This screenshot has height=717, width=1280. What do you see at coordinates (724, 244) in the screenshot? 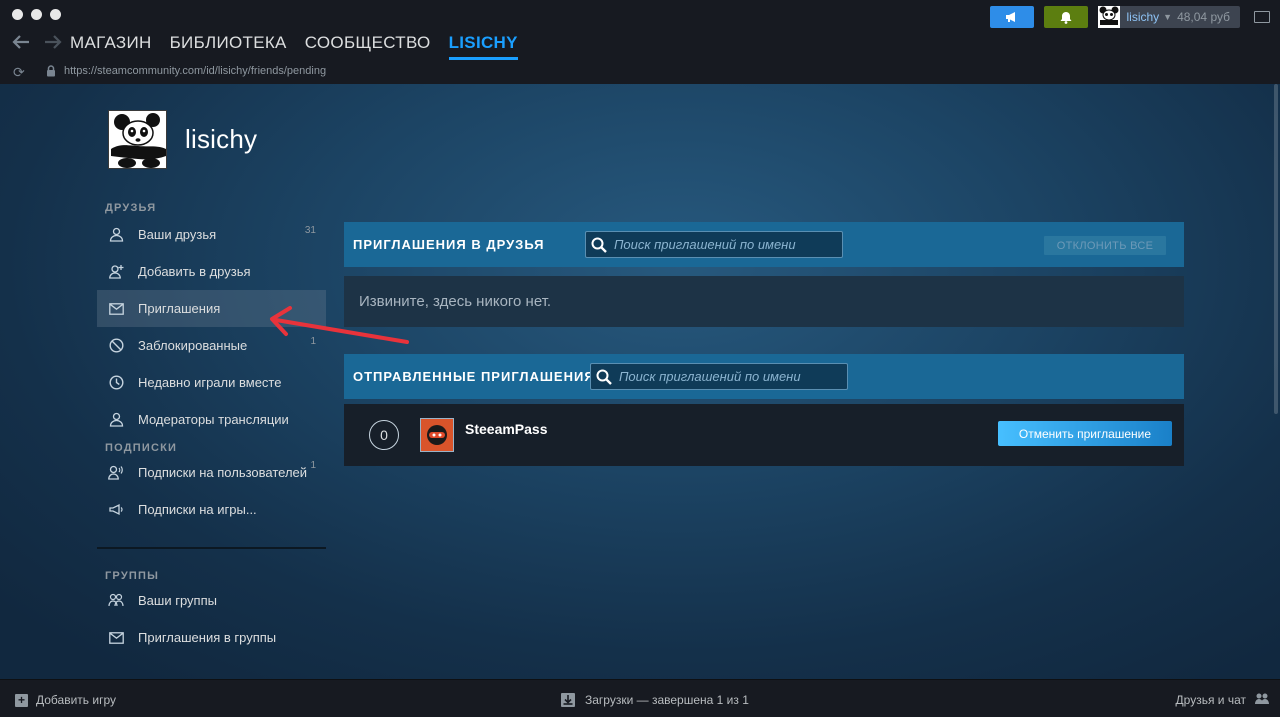
I see `invites-search-input` at bounding box center [724, 244].